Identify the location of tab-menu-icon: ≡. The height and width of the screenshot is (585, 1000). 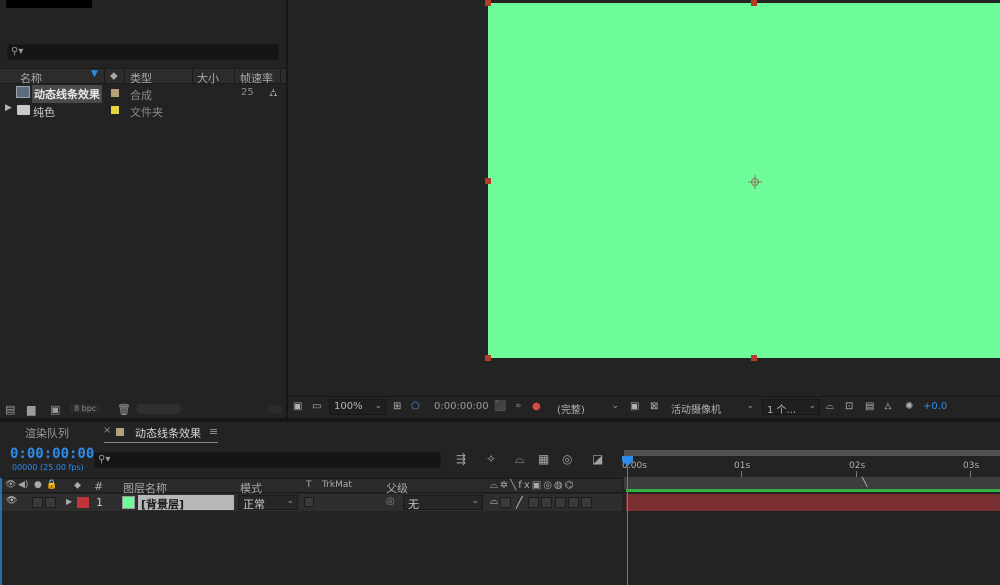
(213, 431).